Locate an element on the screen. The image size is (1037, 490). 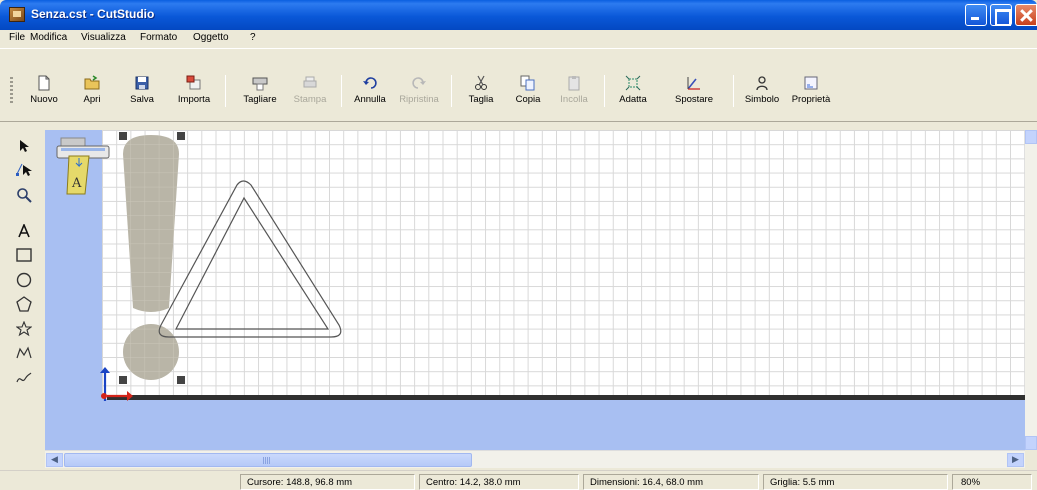
close-button is located at coordinates (1026, 15).